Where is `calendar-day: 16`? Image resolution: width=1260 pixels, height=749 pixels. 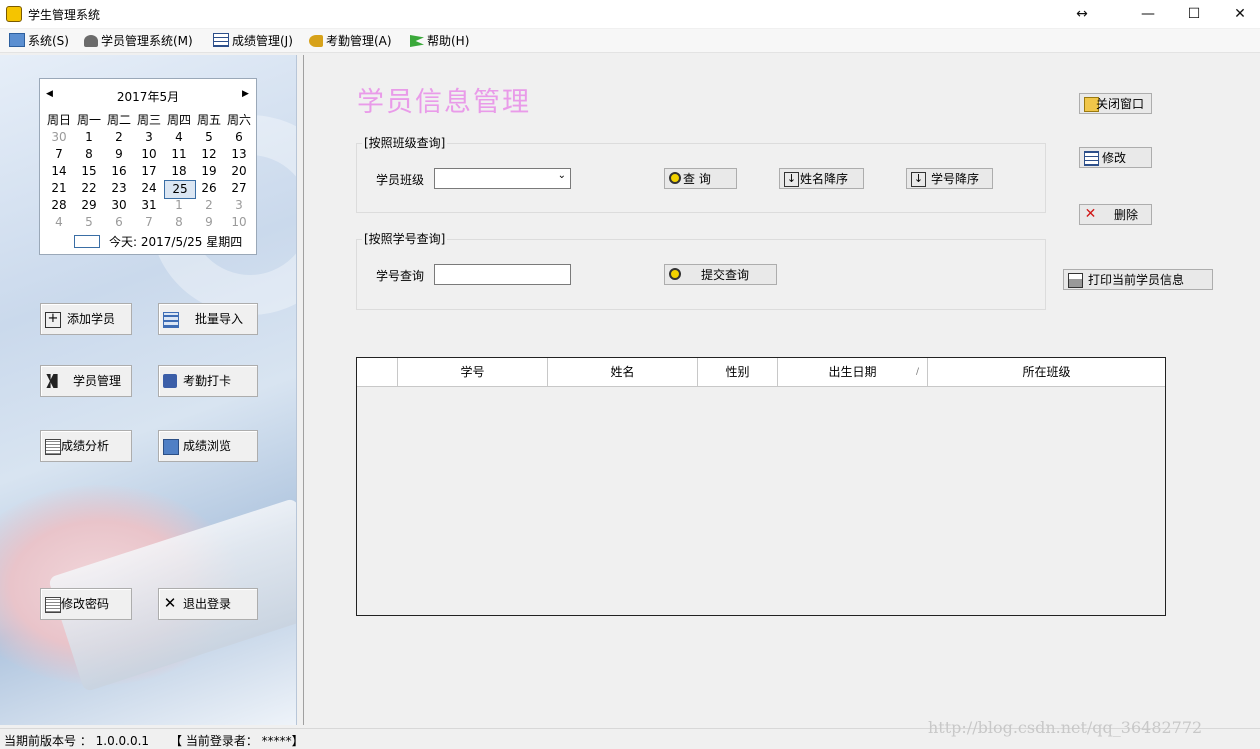
calendar-day: 16 is located at coordinates (119, 171).